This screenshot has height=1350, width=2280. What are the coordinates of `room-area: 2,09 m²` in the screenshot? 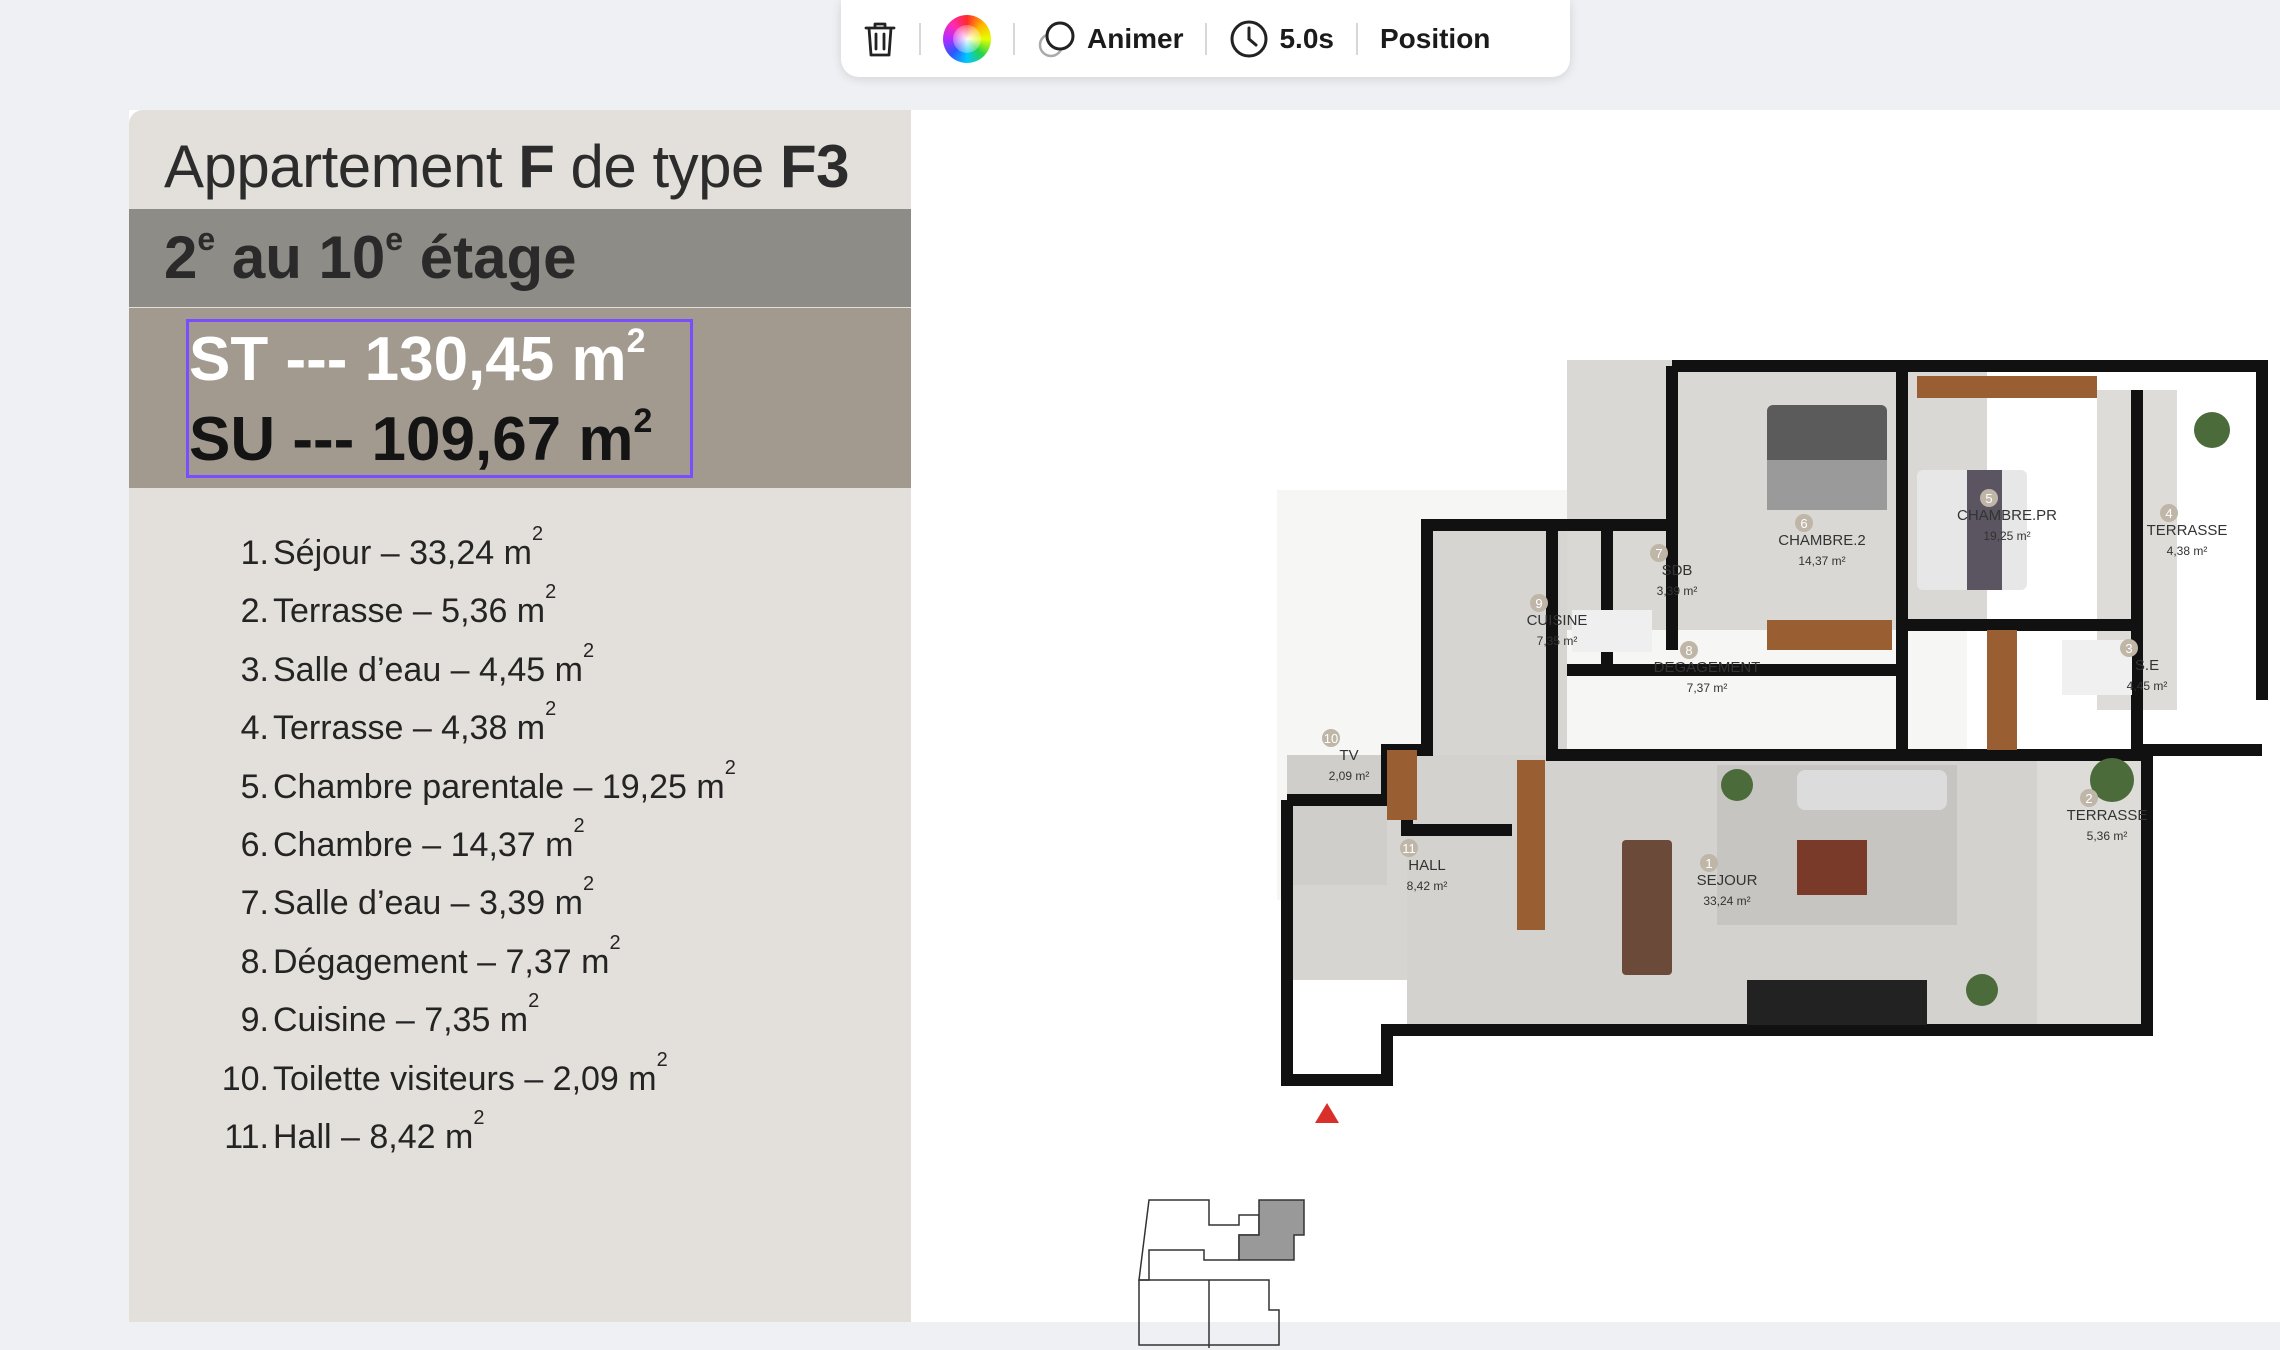 It's located at (1349, 776).